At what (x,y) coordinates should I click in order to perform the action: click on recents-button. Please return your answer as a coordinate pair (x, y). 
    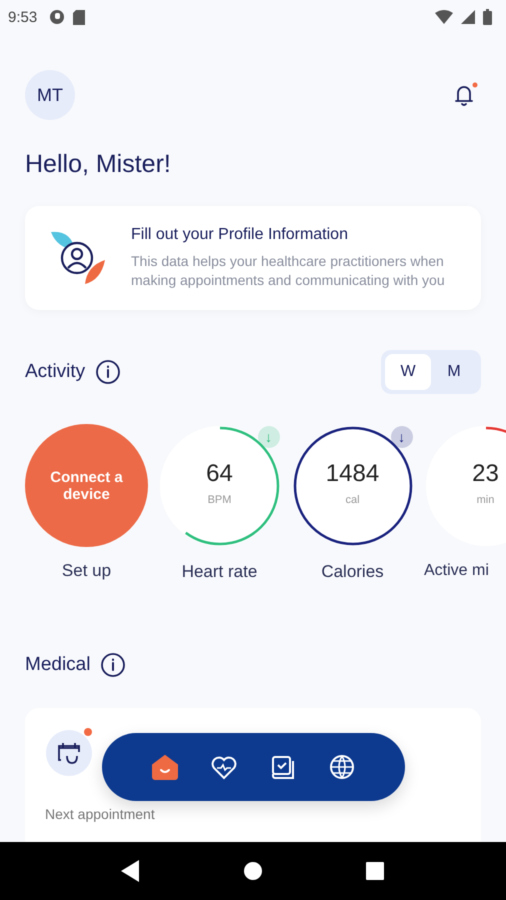
    Looking at the image, I should click on (375, 871).